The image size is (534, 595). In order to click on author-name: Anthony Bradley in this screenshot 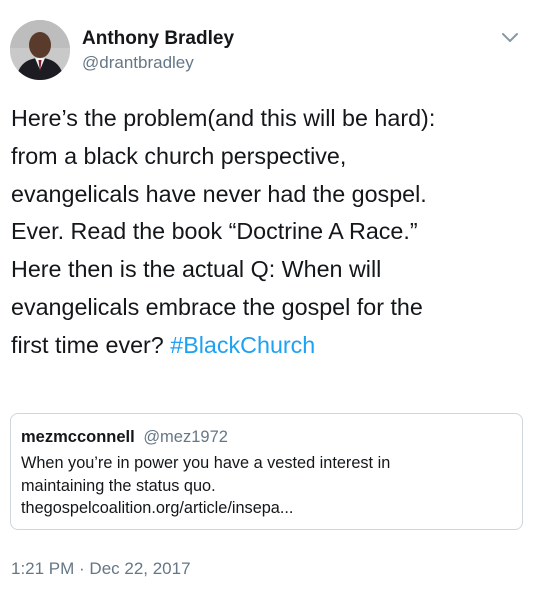, I will do `click(158, 39)`.